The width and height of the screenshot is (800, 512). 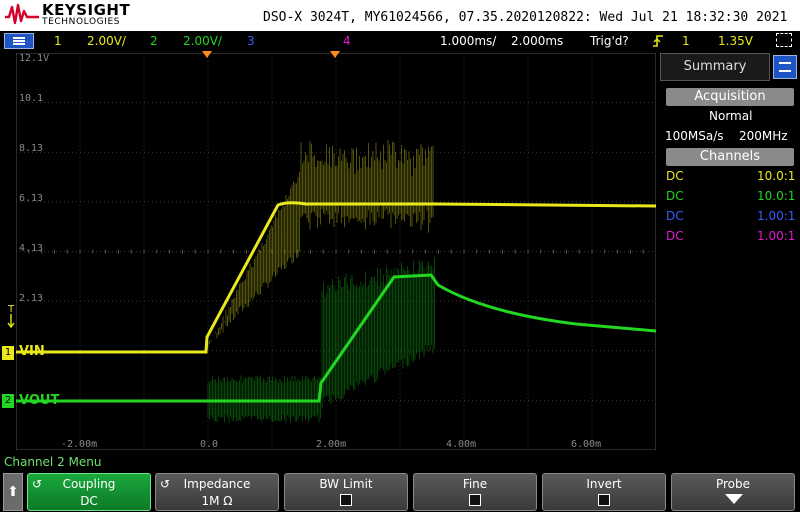 What do you see at coordinates (658, 41) in the screenshot?
I see `trigger-edge-icon` at bounding box center [658, 41].